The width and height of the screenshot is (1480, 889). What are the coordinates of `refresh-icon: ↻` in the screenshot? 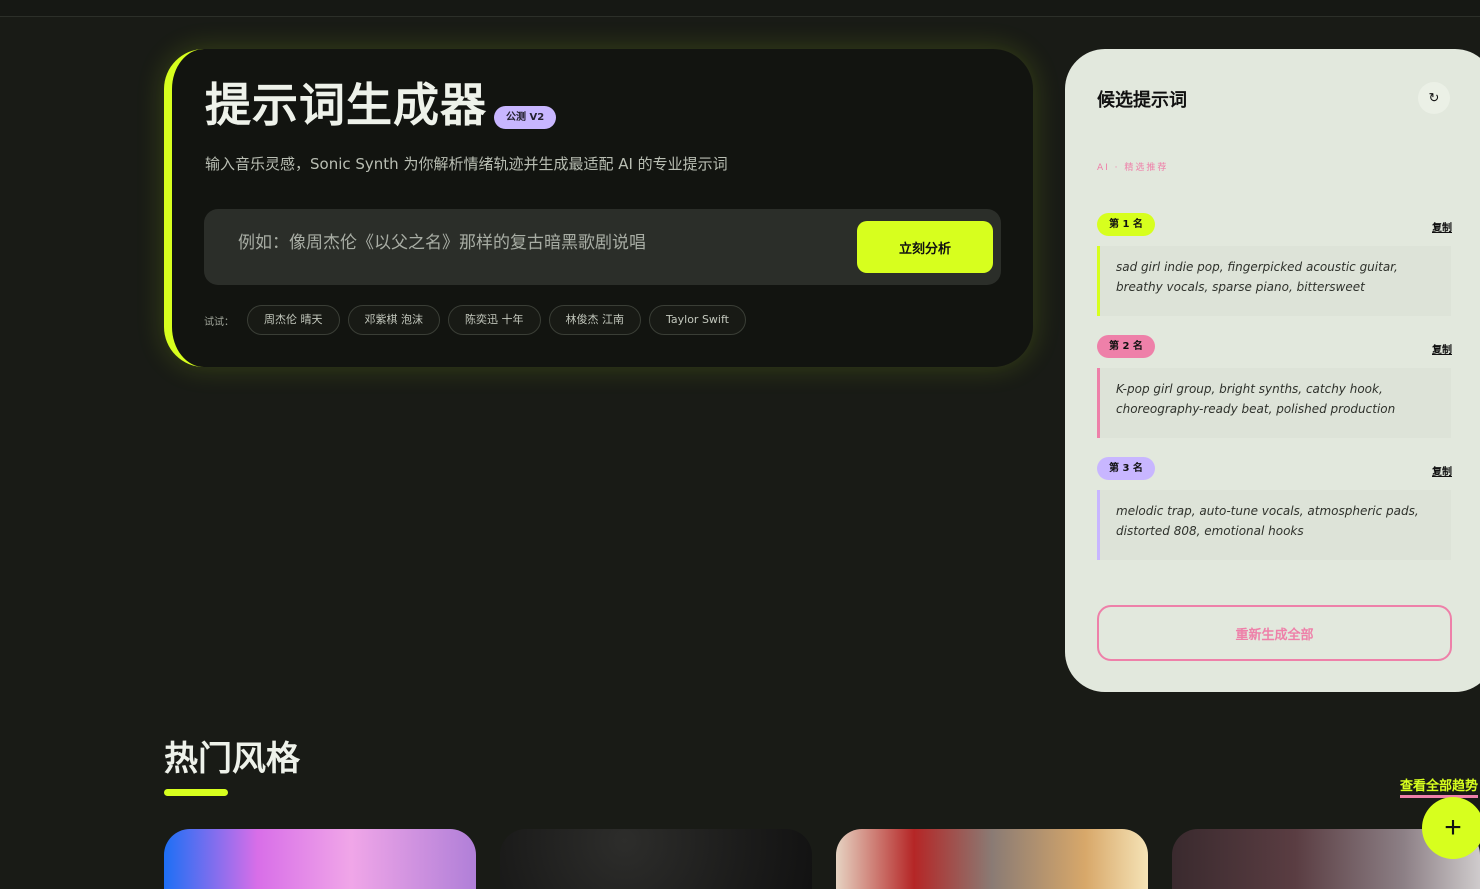 It's located at (1434, 97).